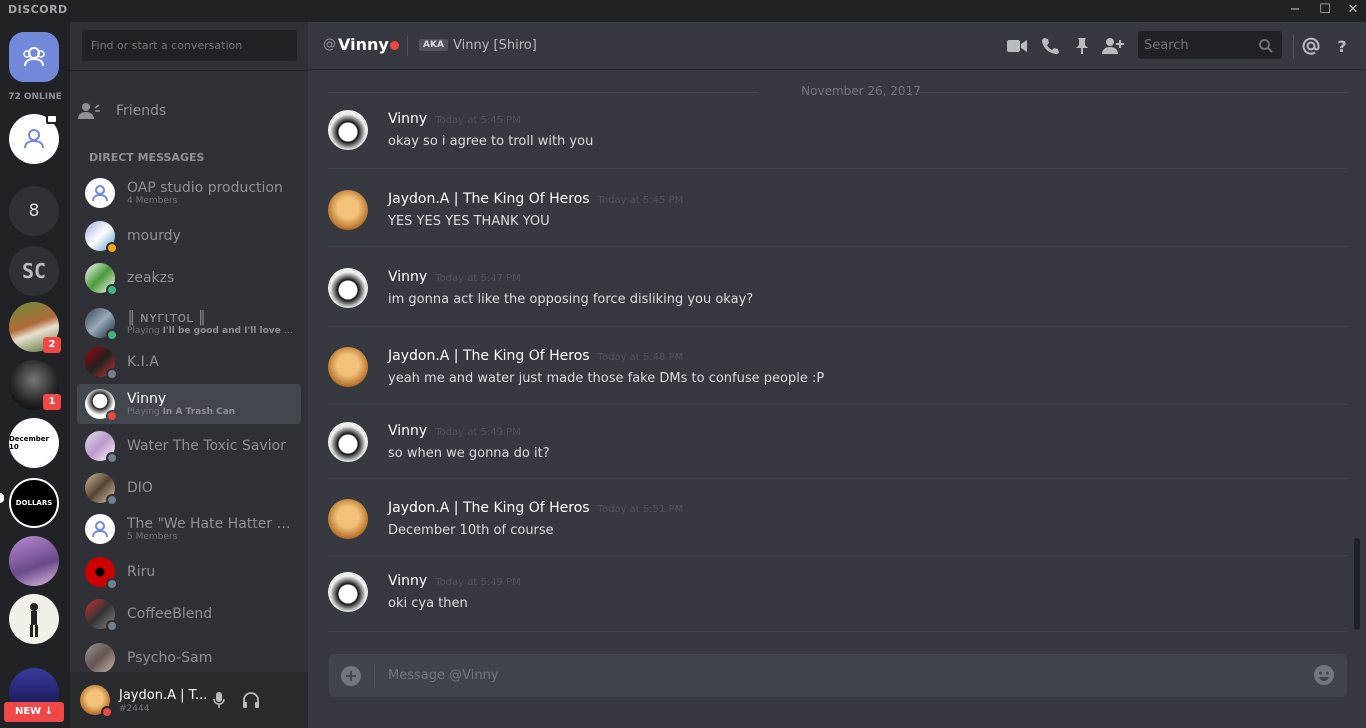 This screenshot has width=1366, height=728. I want to click on headphones-icon, so click(251, 700).